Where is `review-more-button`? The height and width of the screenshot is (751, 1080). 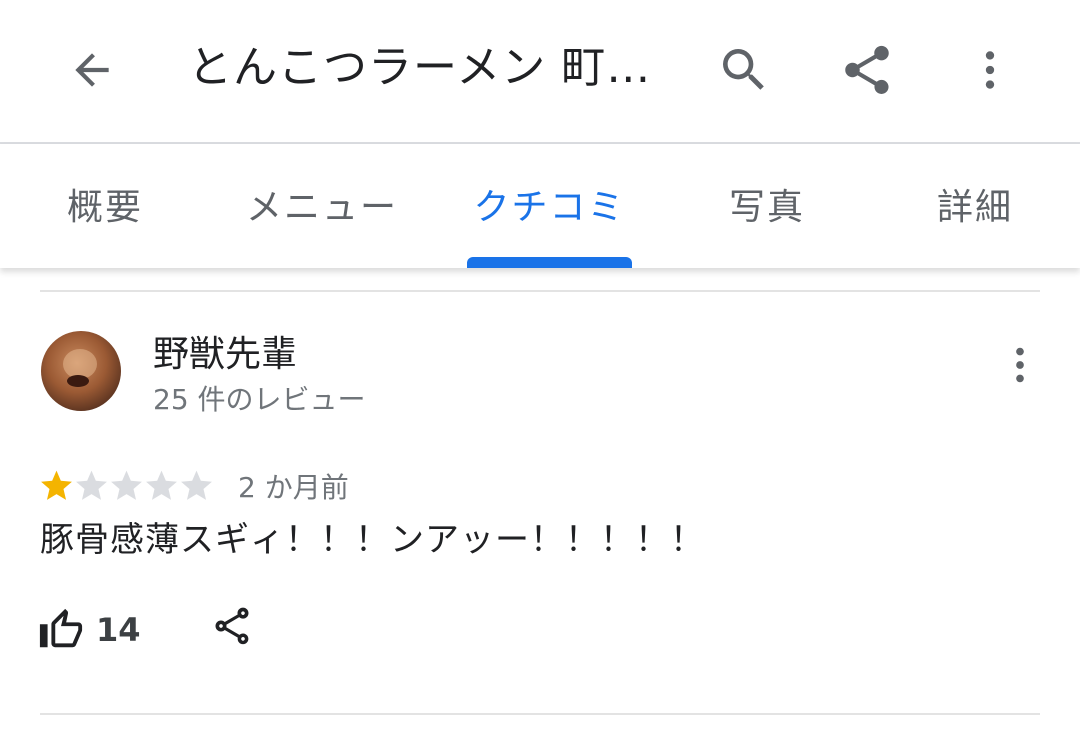
review-more-button is located at coordinates (1020, 365).